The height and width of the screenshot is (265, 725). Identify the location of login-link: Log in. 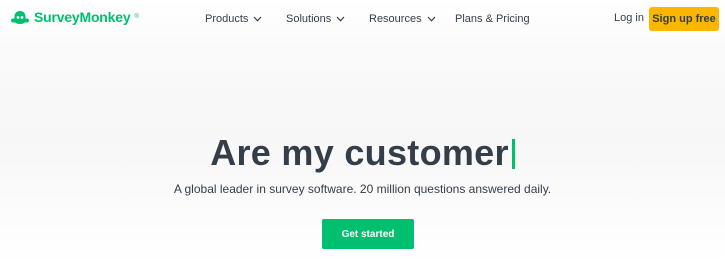
(629, 18).